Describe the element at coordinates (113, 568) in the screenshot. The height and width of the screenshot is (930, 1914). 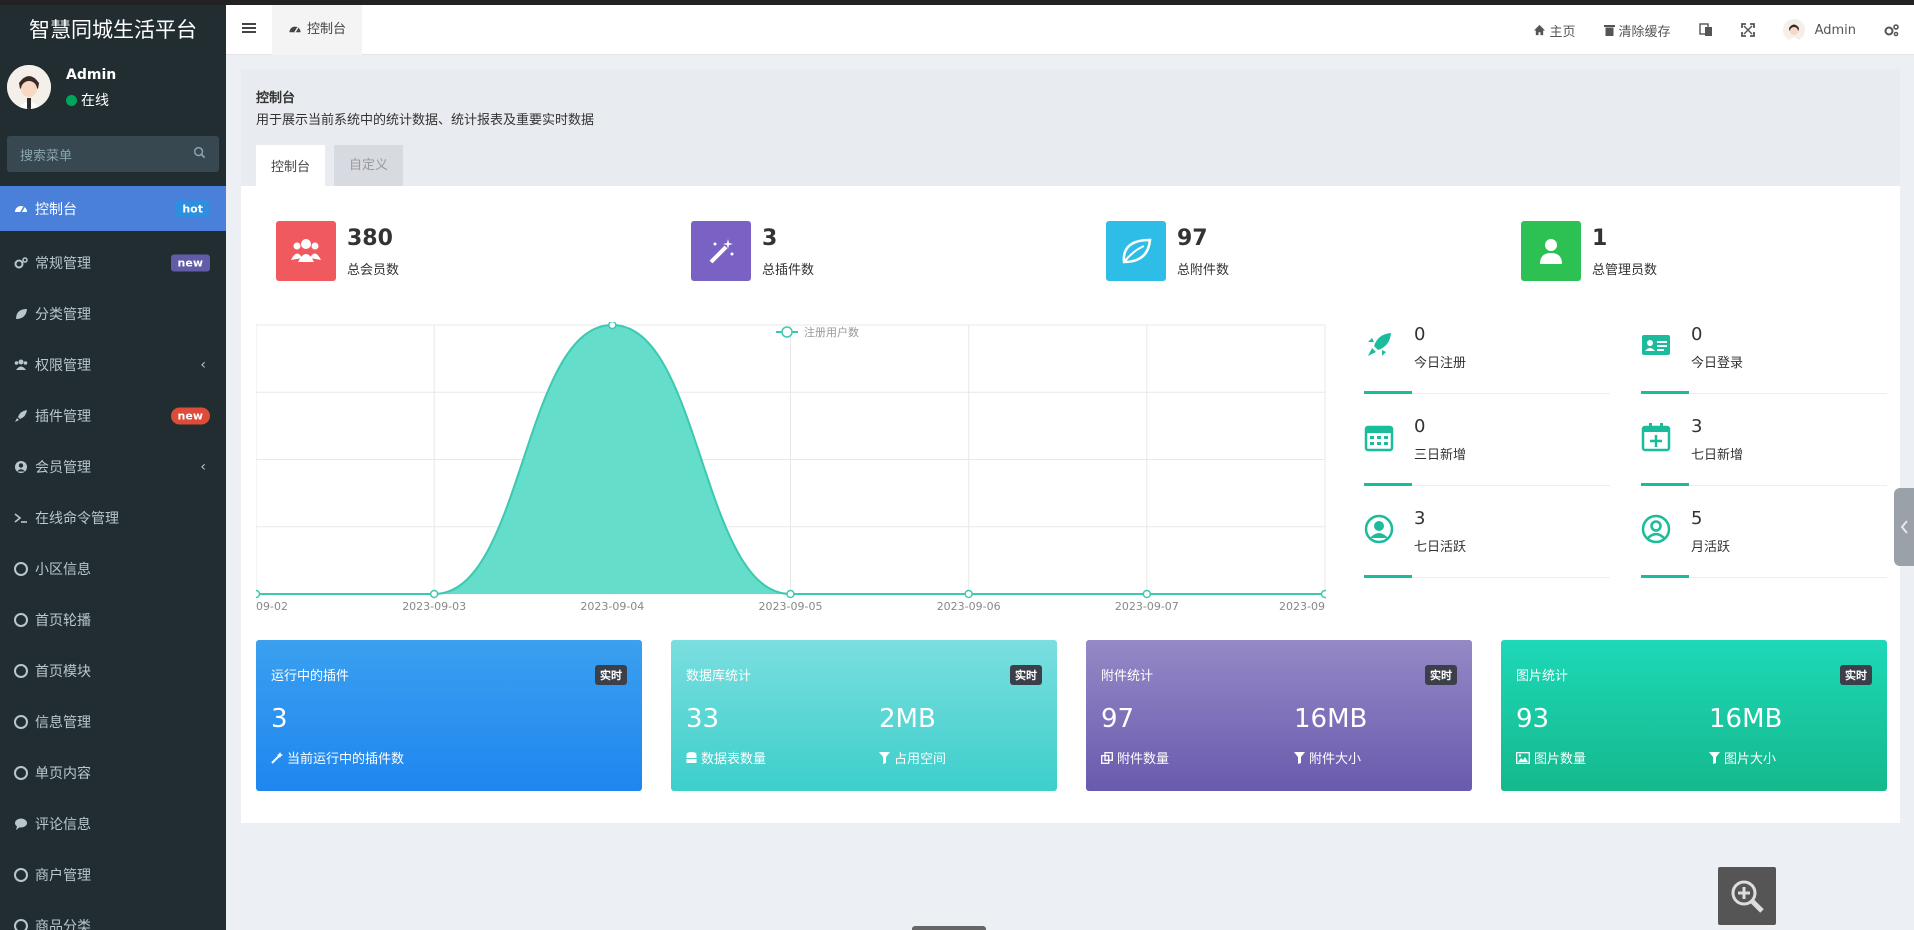
I see `sidebar-item-community: 小区信息` at that location.